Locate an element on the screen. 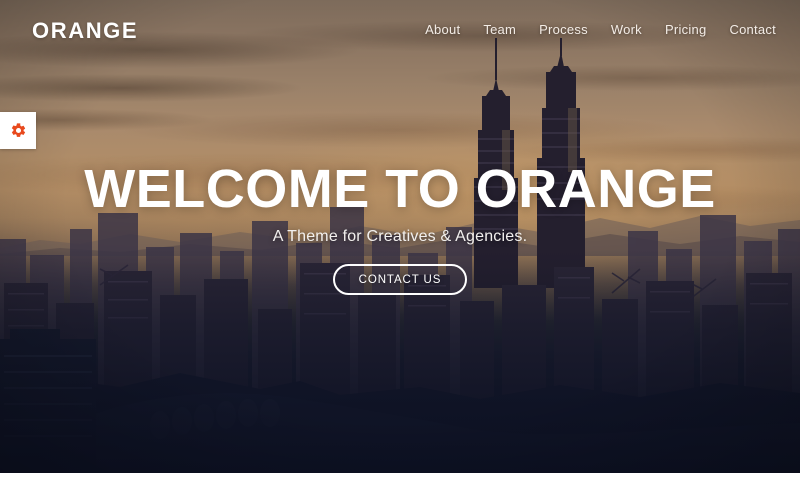 The height and width of the screenshot is (500, 800). site-logo: ORANGE is located at coordinates (85, 31).